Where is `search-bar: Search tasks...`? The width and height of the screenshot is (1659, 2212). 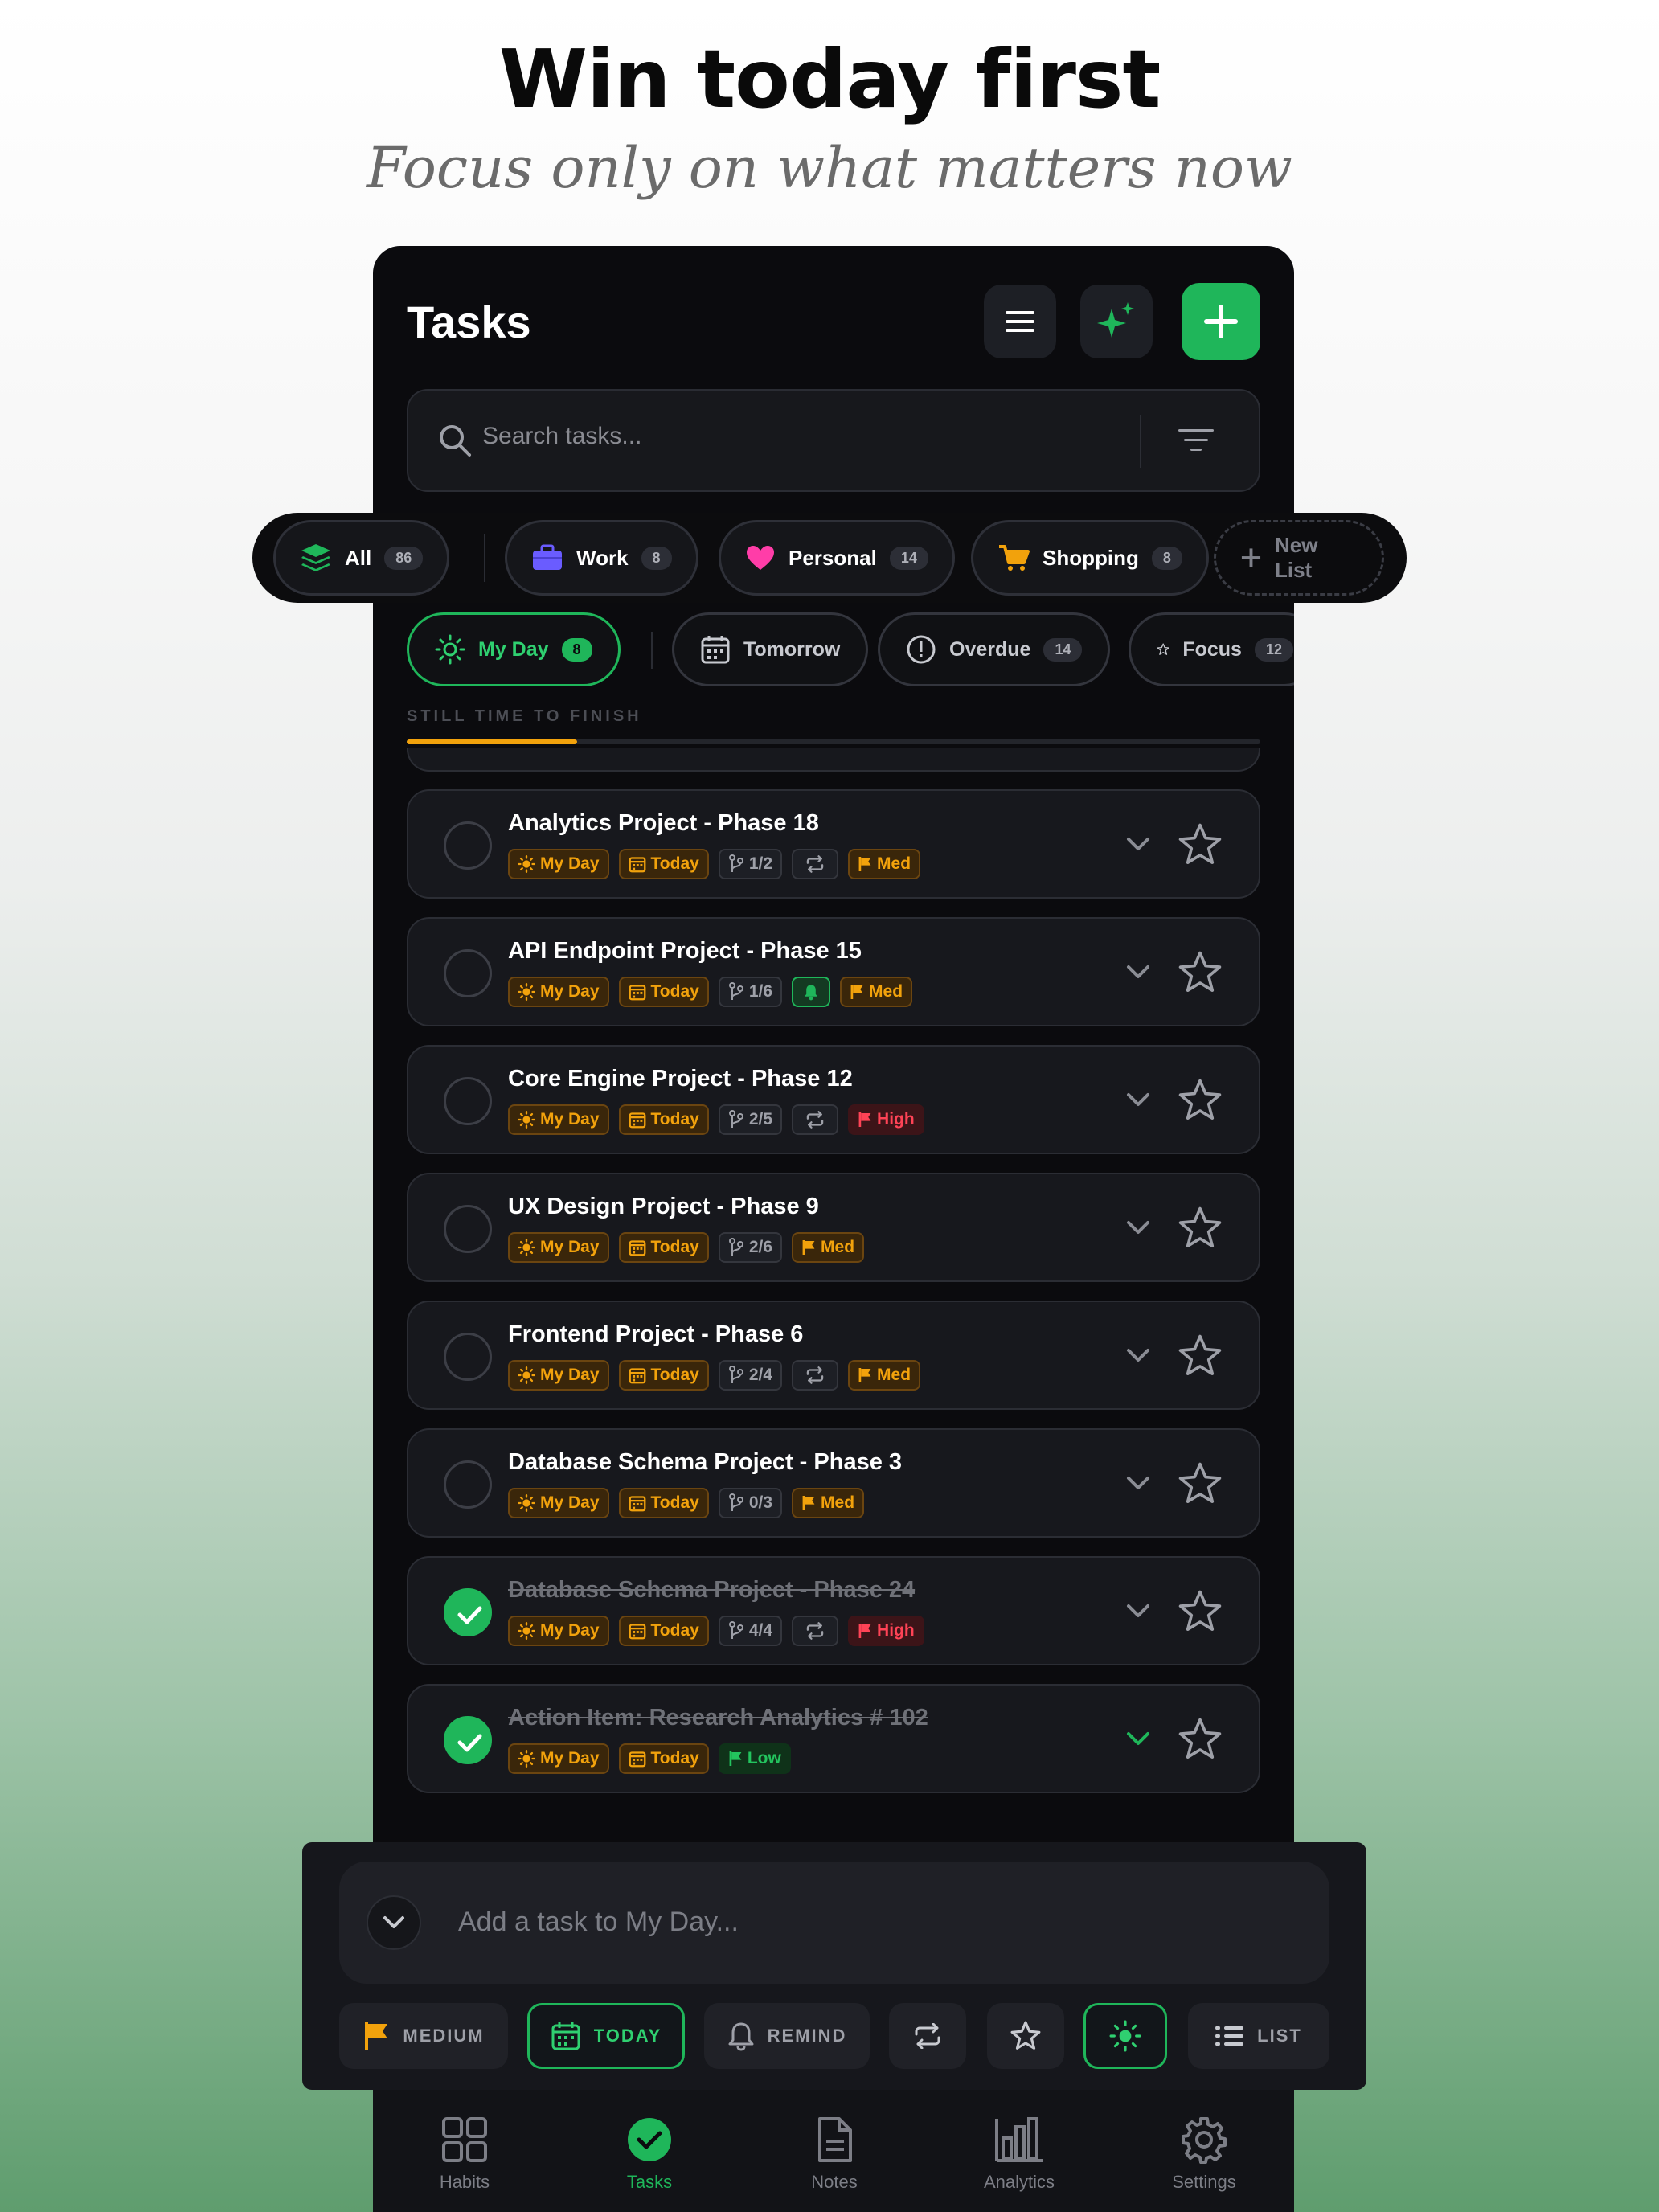
search-bar: Search tasks... is located at coordinates (833, 441).